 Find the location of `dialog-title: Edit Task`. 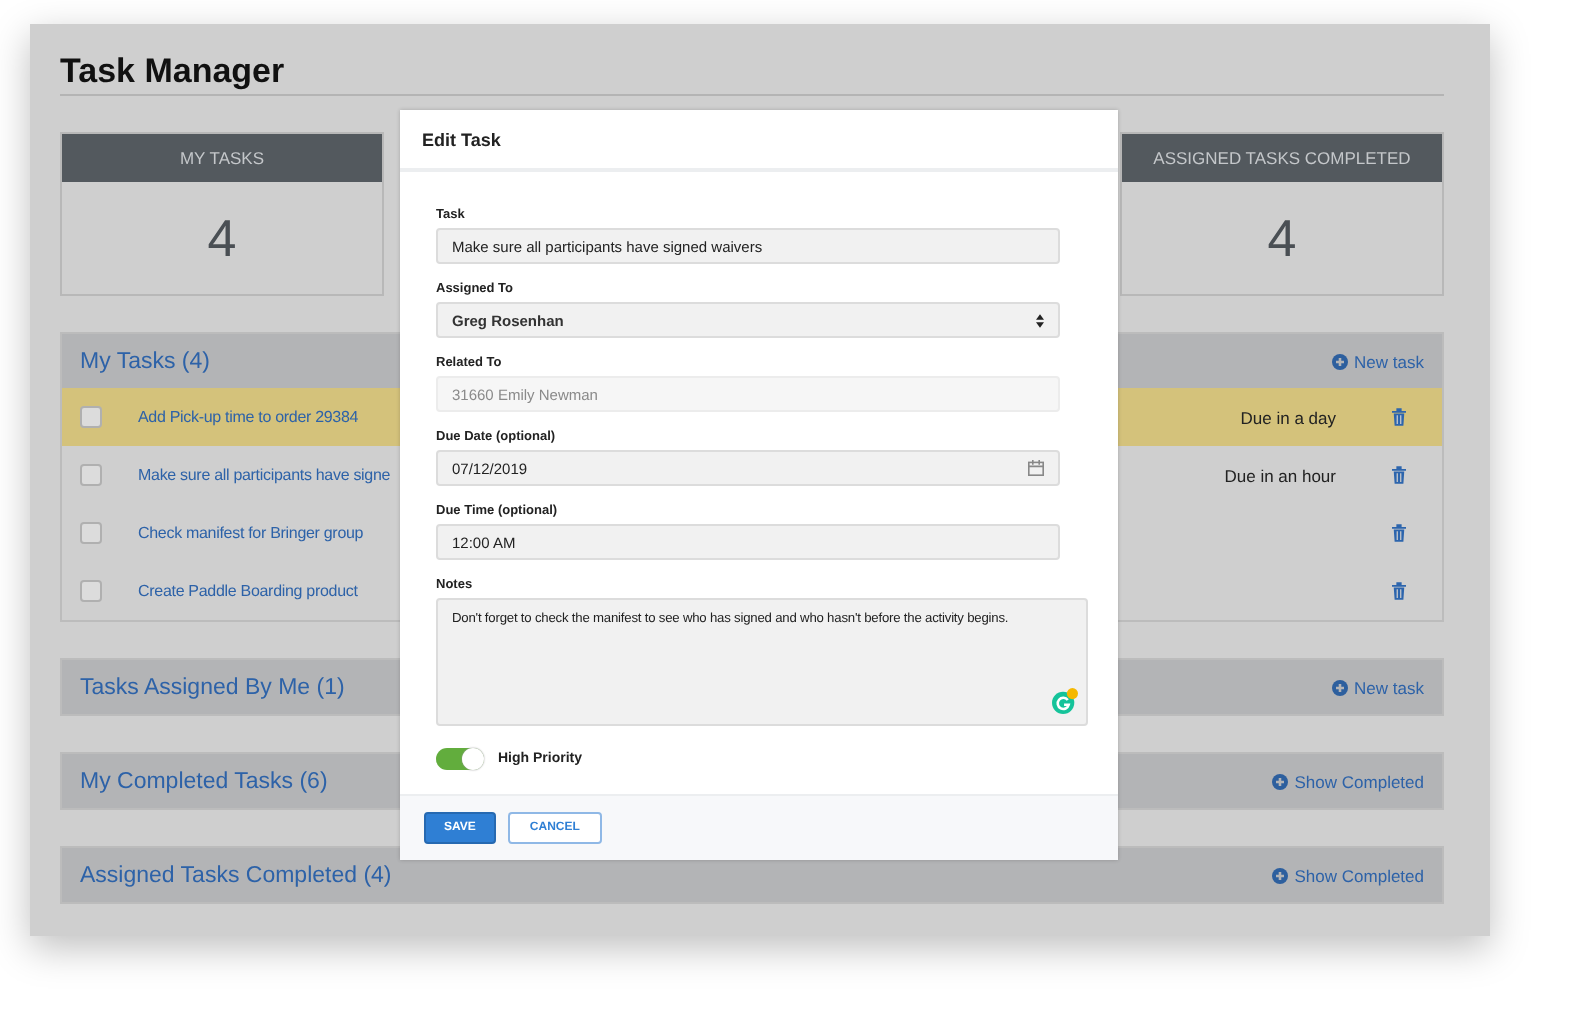

dialog-title: Edit Task is located at coordinates (461, 139).